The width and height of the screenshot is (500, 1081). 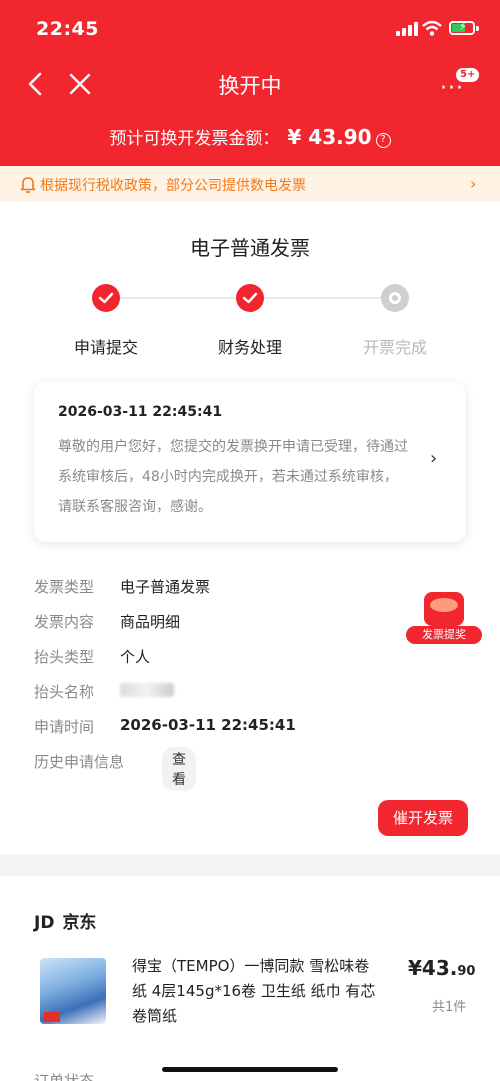 What do you see at coordinates (135, 657) in the screenshot?
I see `detail-value: 个人` at bounding box center [135, 657].